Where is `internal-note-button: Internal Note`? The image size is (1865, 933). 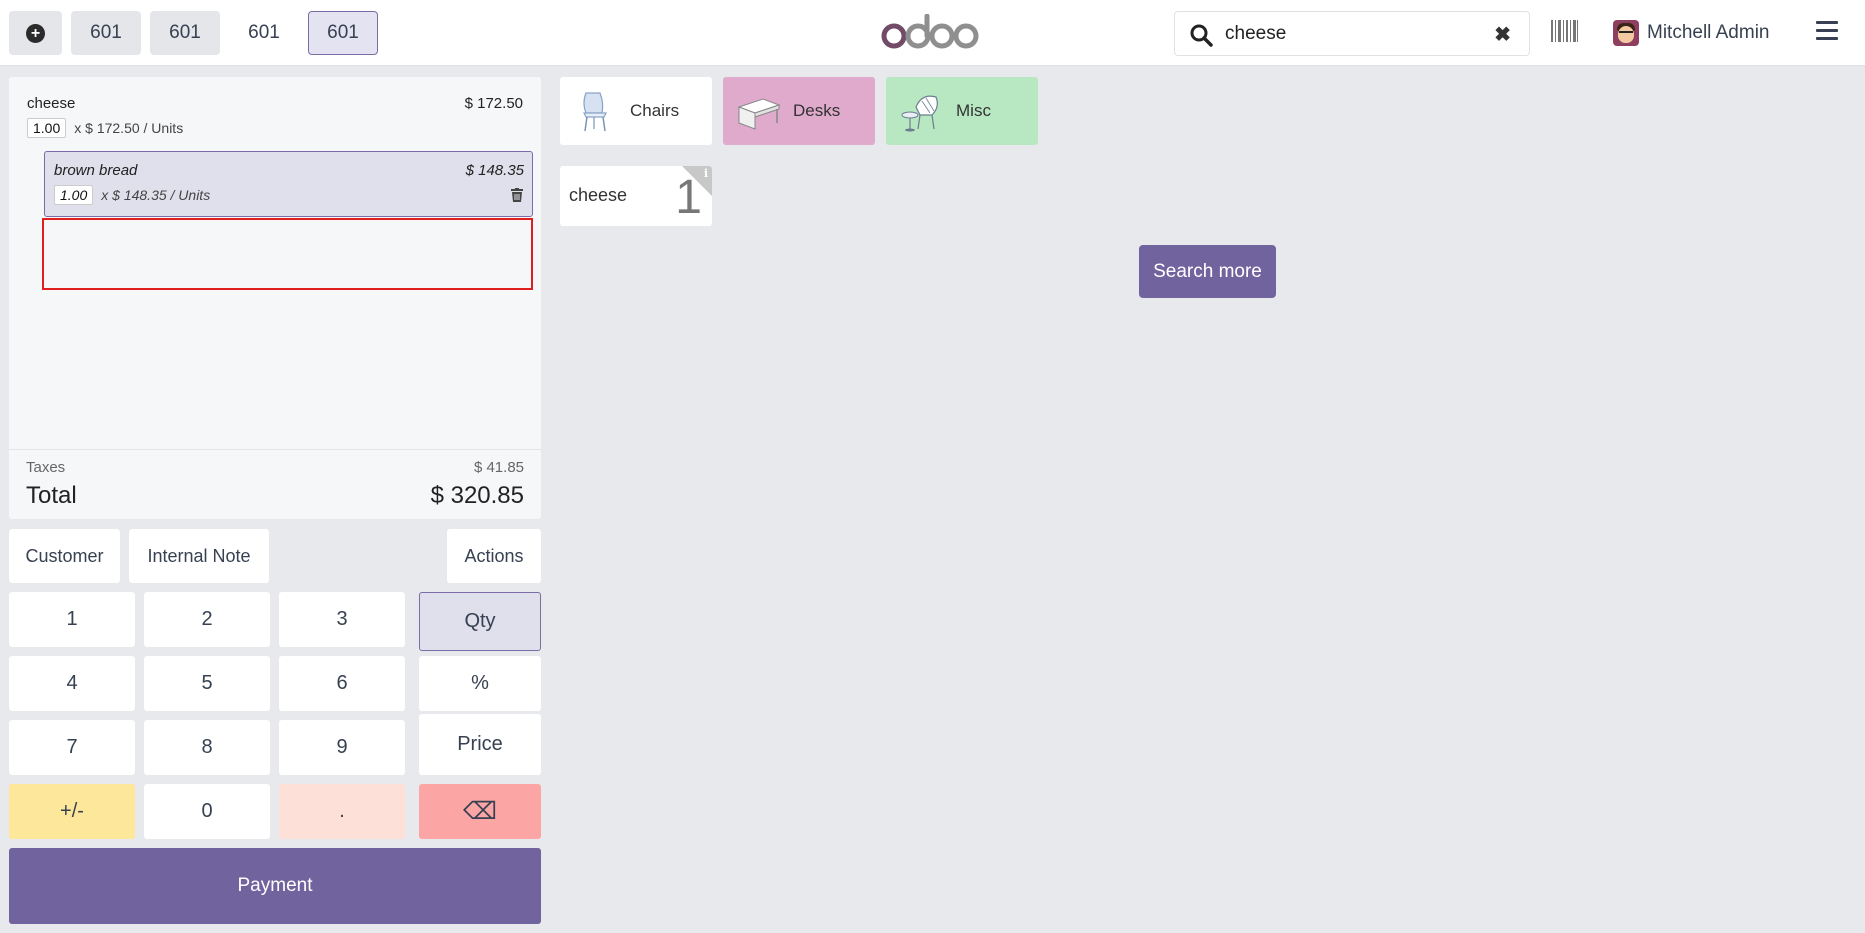 internal-note-button: Internal Note is located at coordinates (199, 556).